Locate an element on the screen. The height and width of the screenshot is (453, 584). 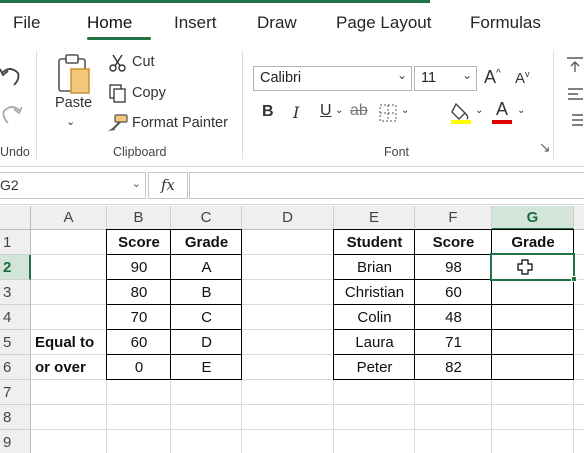
strikethrough-button: ab is located at coordinates (359, 111).